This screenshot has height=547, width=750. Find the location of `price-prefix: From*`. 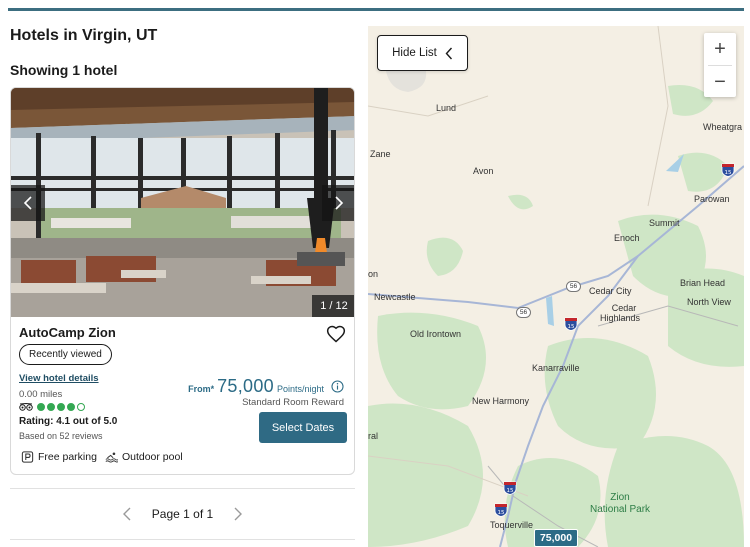

price-prefix: From* is located at coordinates (201, 389).